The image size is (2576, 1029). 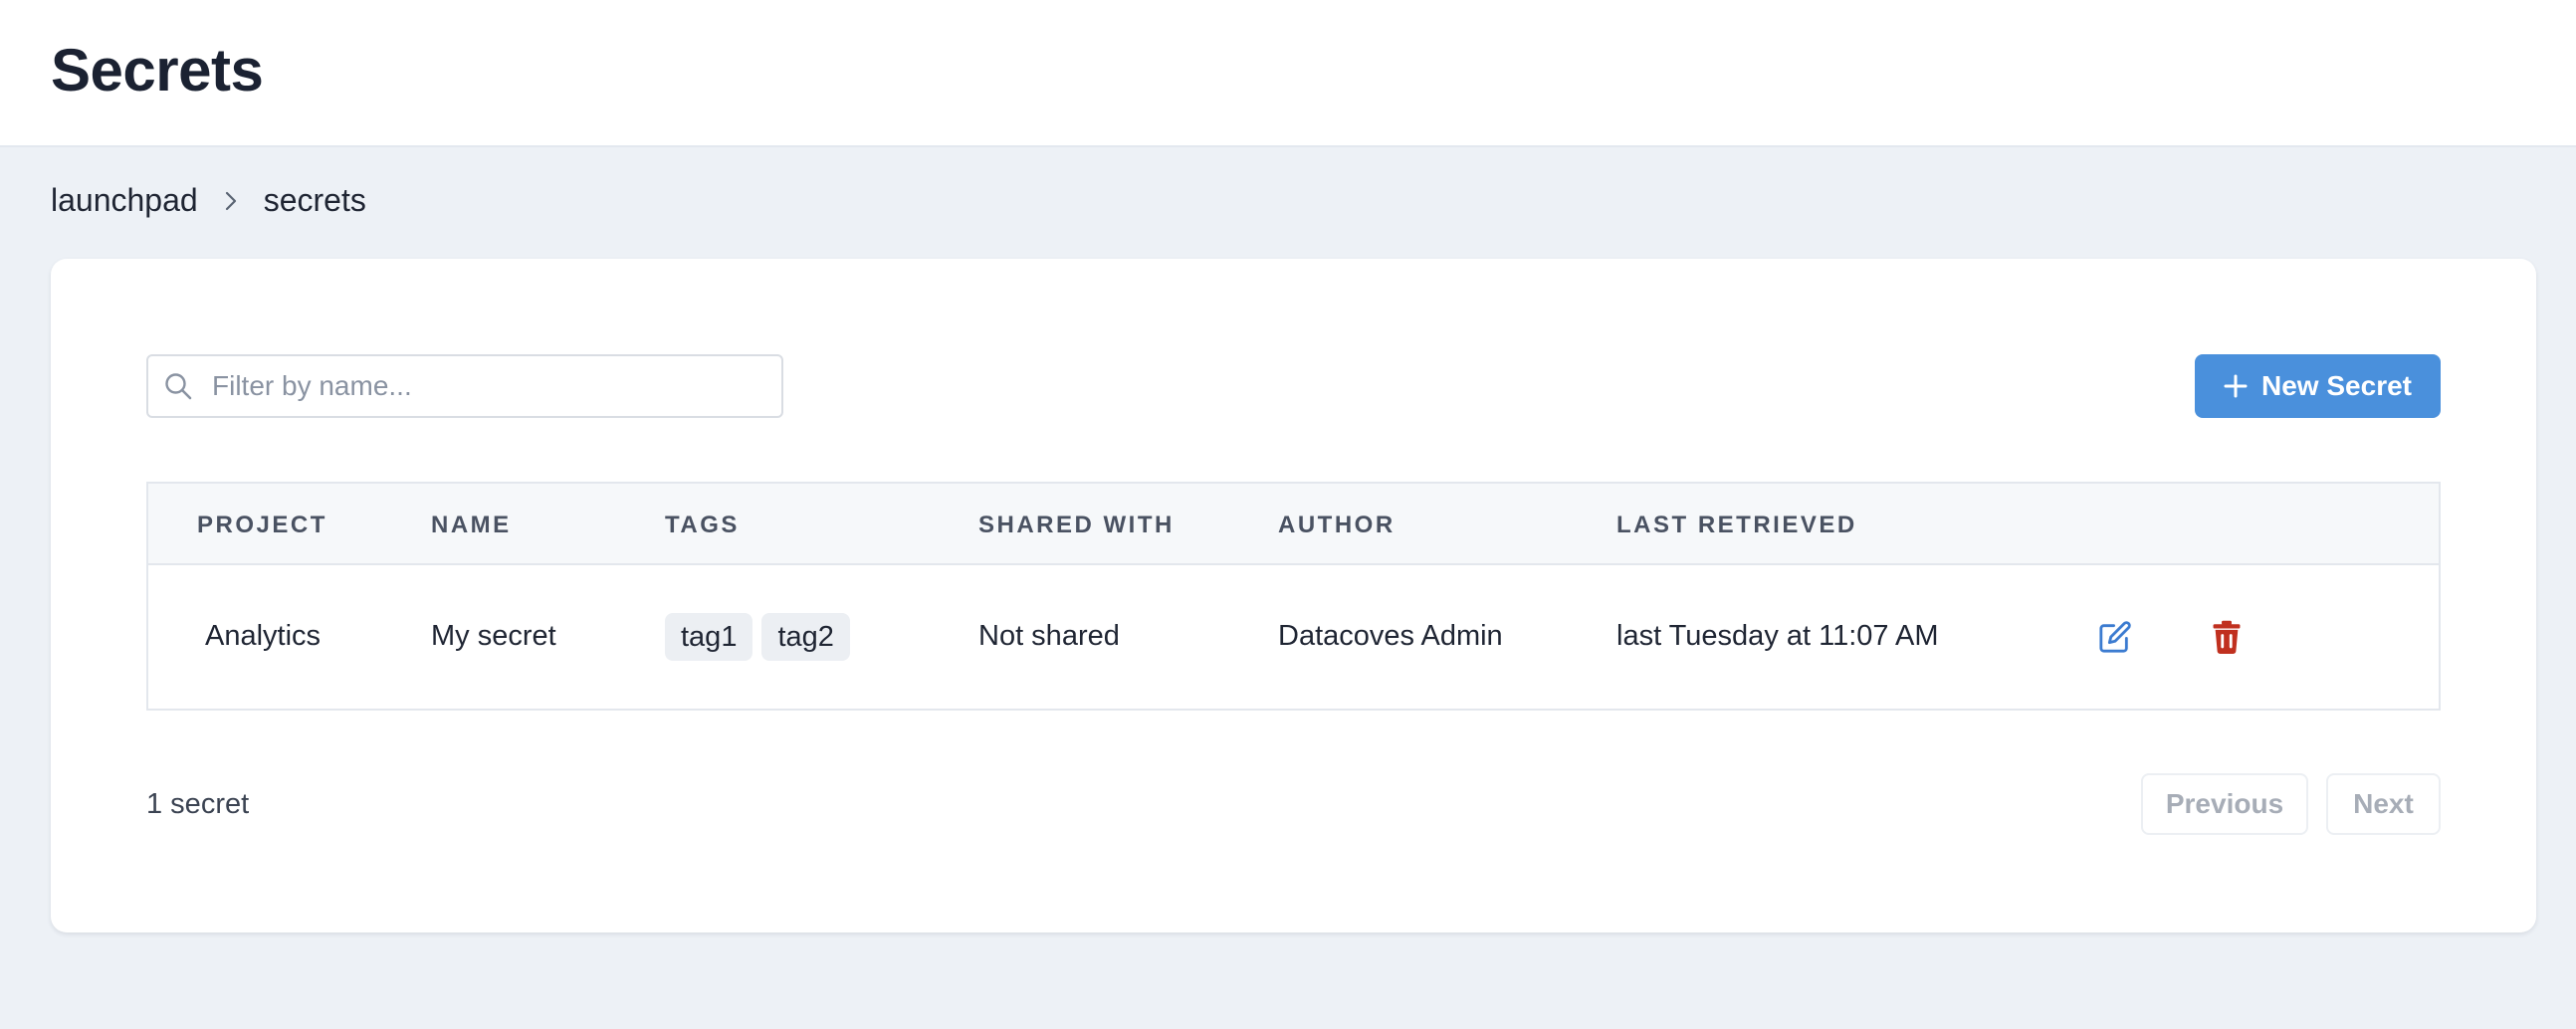 What do you see at coordinates (157, 70) in the screenshot?
I see `page-title: Secrets` at bounding box center [157, 70].